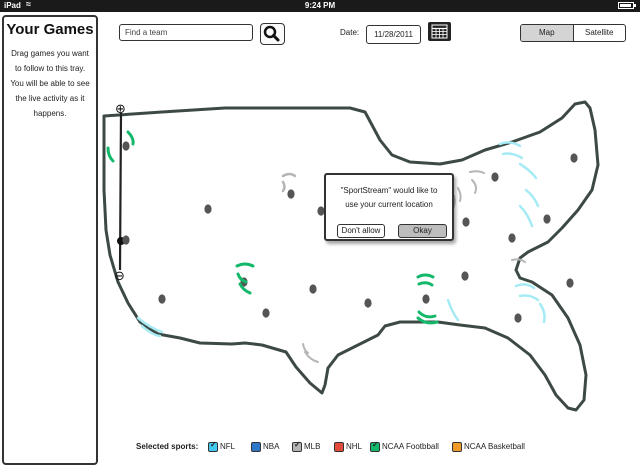 The image size is (640, 468). I want to click on dont-allow-button: Don't allow, so click(361, 231).